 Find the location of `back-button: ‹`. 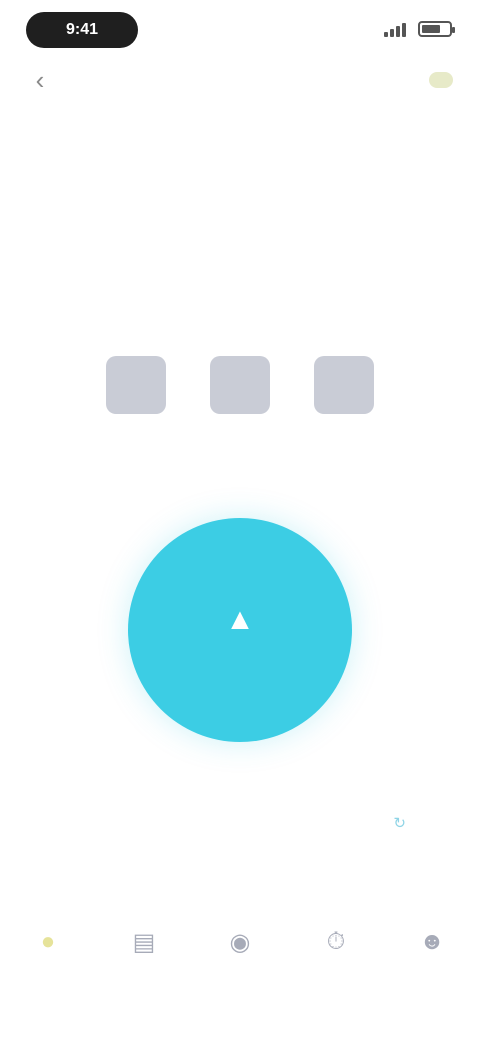

back-button: ‹ is located at coordinates (40, 80).